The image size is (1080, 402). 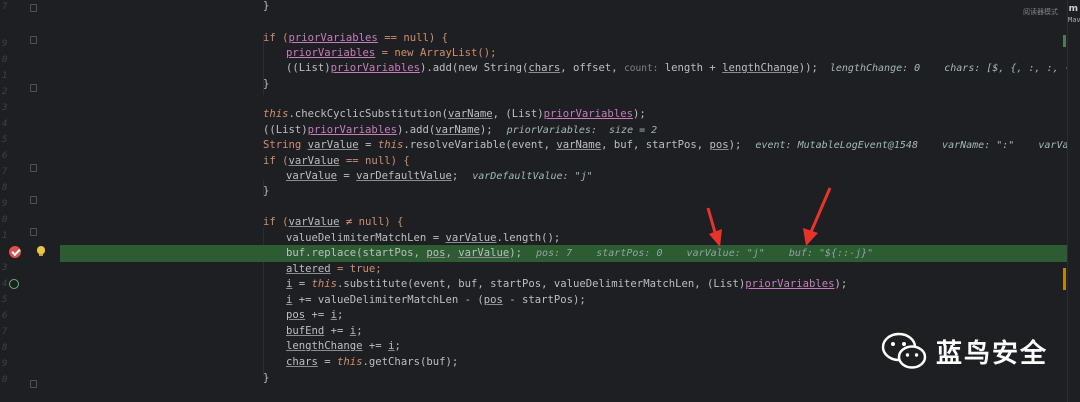 I want to click on watermark: 蓝鸟安全, so click(x=964, y=351).